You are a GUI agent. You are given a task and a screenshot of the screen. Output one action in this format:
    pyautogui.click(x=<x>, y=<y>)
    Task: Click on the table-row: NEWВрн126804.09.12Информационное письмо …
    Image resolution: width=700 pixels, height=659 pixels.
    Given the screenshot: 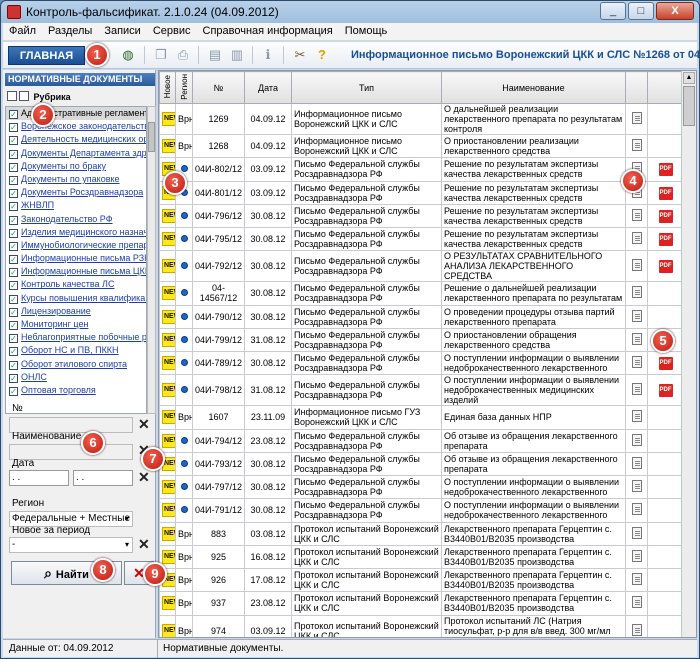 What is the action you would take?
    pyautogui.click(x=421, y=146)
    